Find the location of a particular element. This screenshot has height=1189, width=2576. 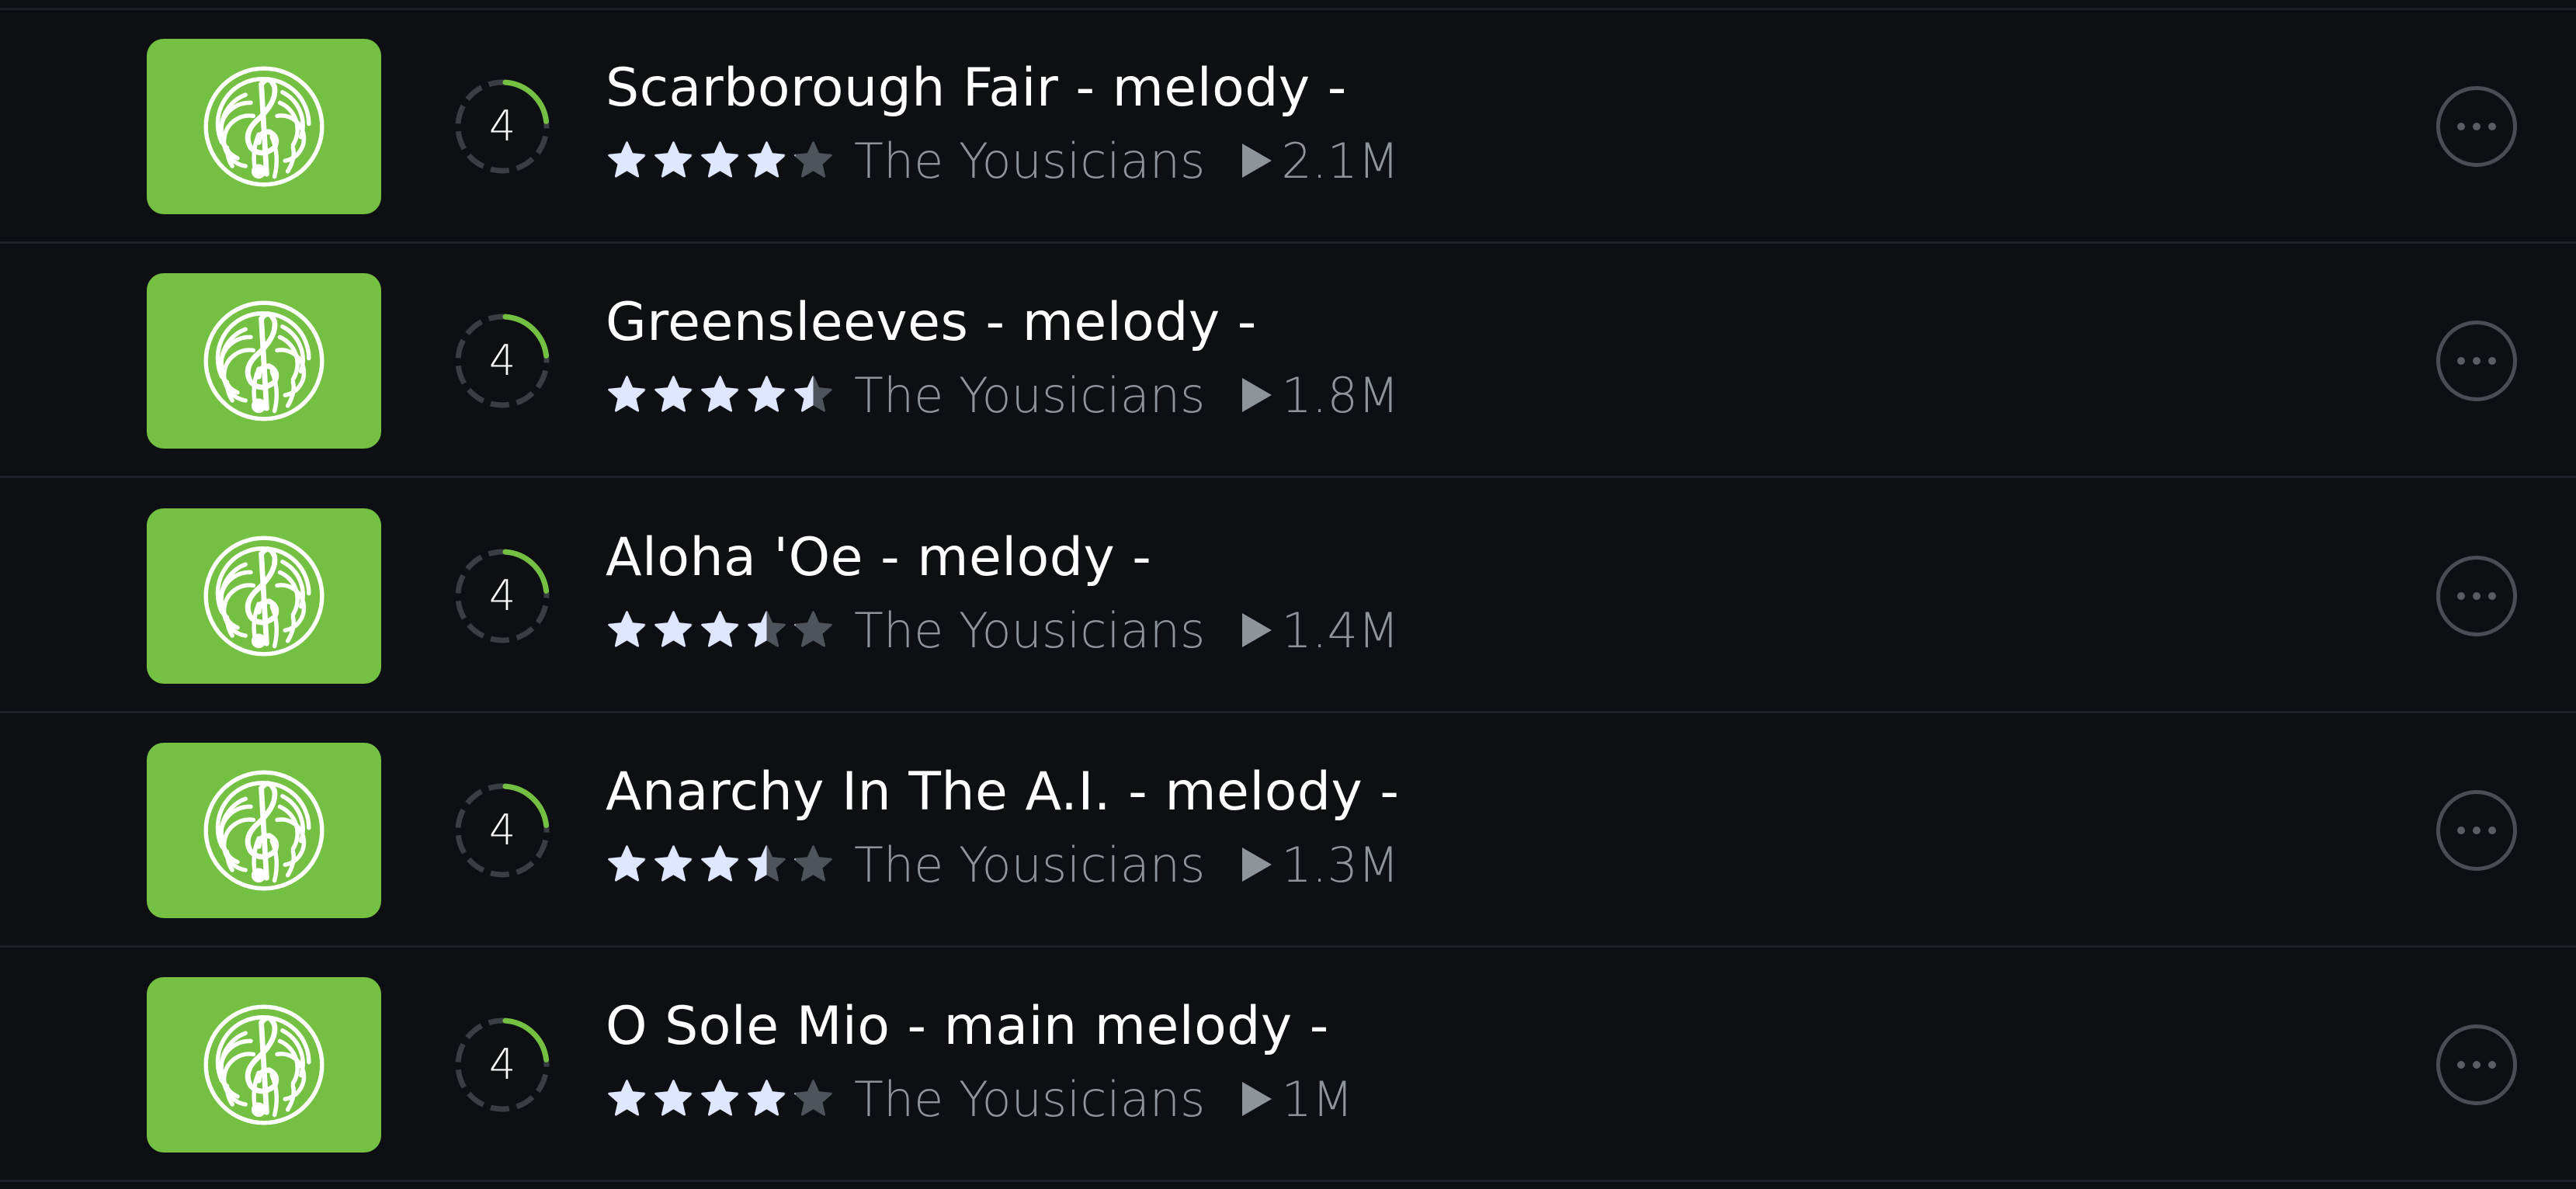

song-title: Scarborough Fair - melody - is located at coordinates (976, 88).